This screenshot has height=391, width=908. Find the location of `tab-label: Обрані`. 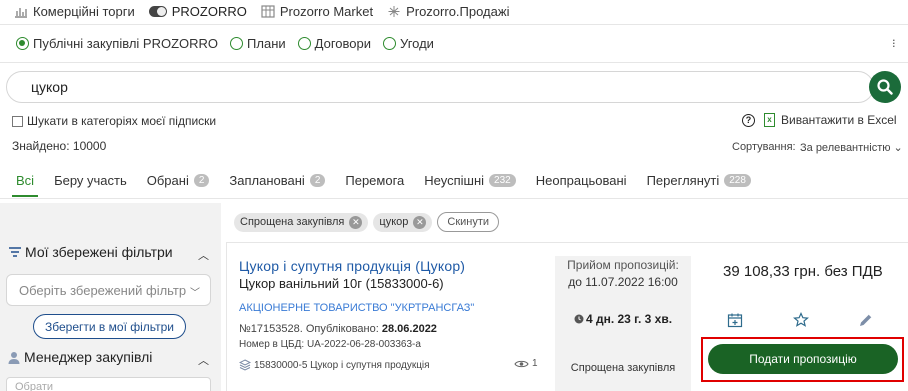

tab-label: Обрані is located at coordinates (167, 180).